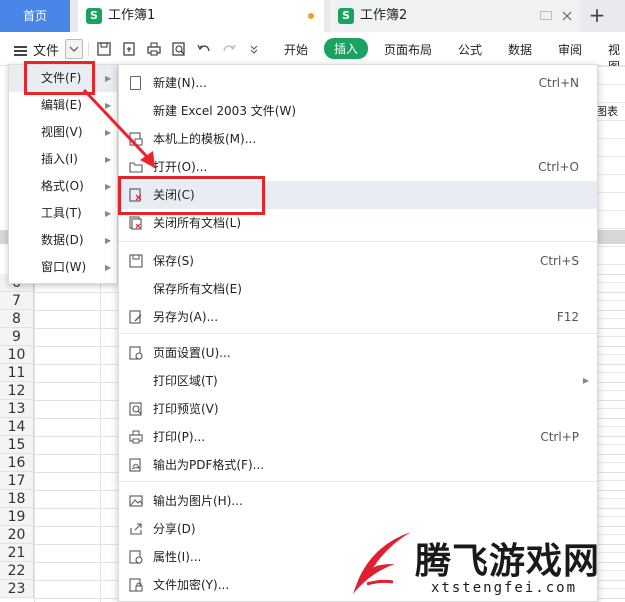 The height and width of the screenshot is (602, 625). What do you see at coordinates (382, 563) in the screenshot?
I see `bird-logo-icon` at bounding box center [382, 563].